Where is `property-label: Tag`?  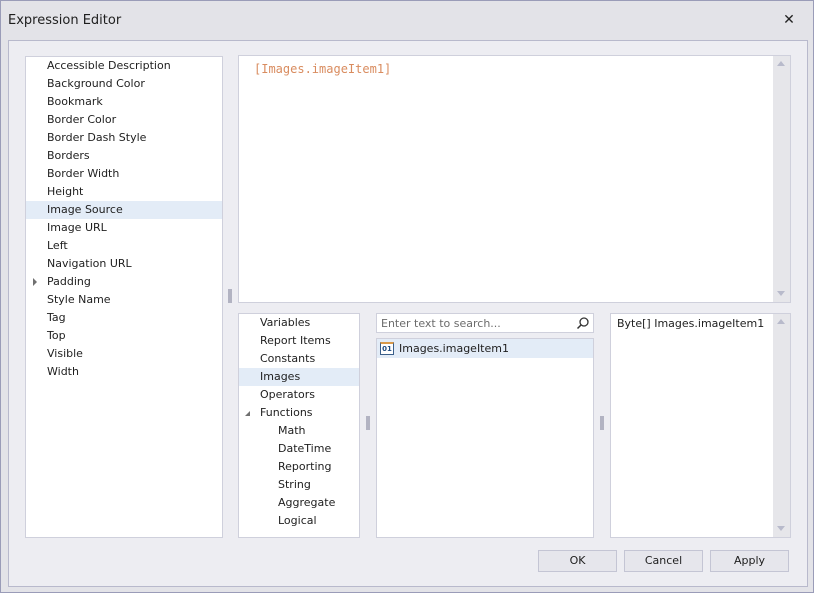
property-label: Tag is located at coordinates (56, 317).